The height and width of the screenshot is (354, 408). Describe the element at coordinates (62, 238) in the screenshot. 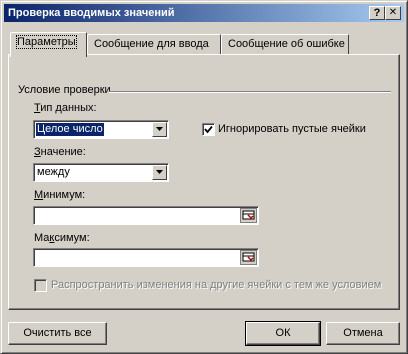

I see `maximum-label: Максимум:` at that location.